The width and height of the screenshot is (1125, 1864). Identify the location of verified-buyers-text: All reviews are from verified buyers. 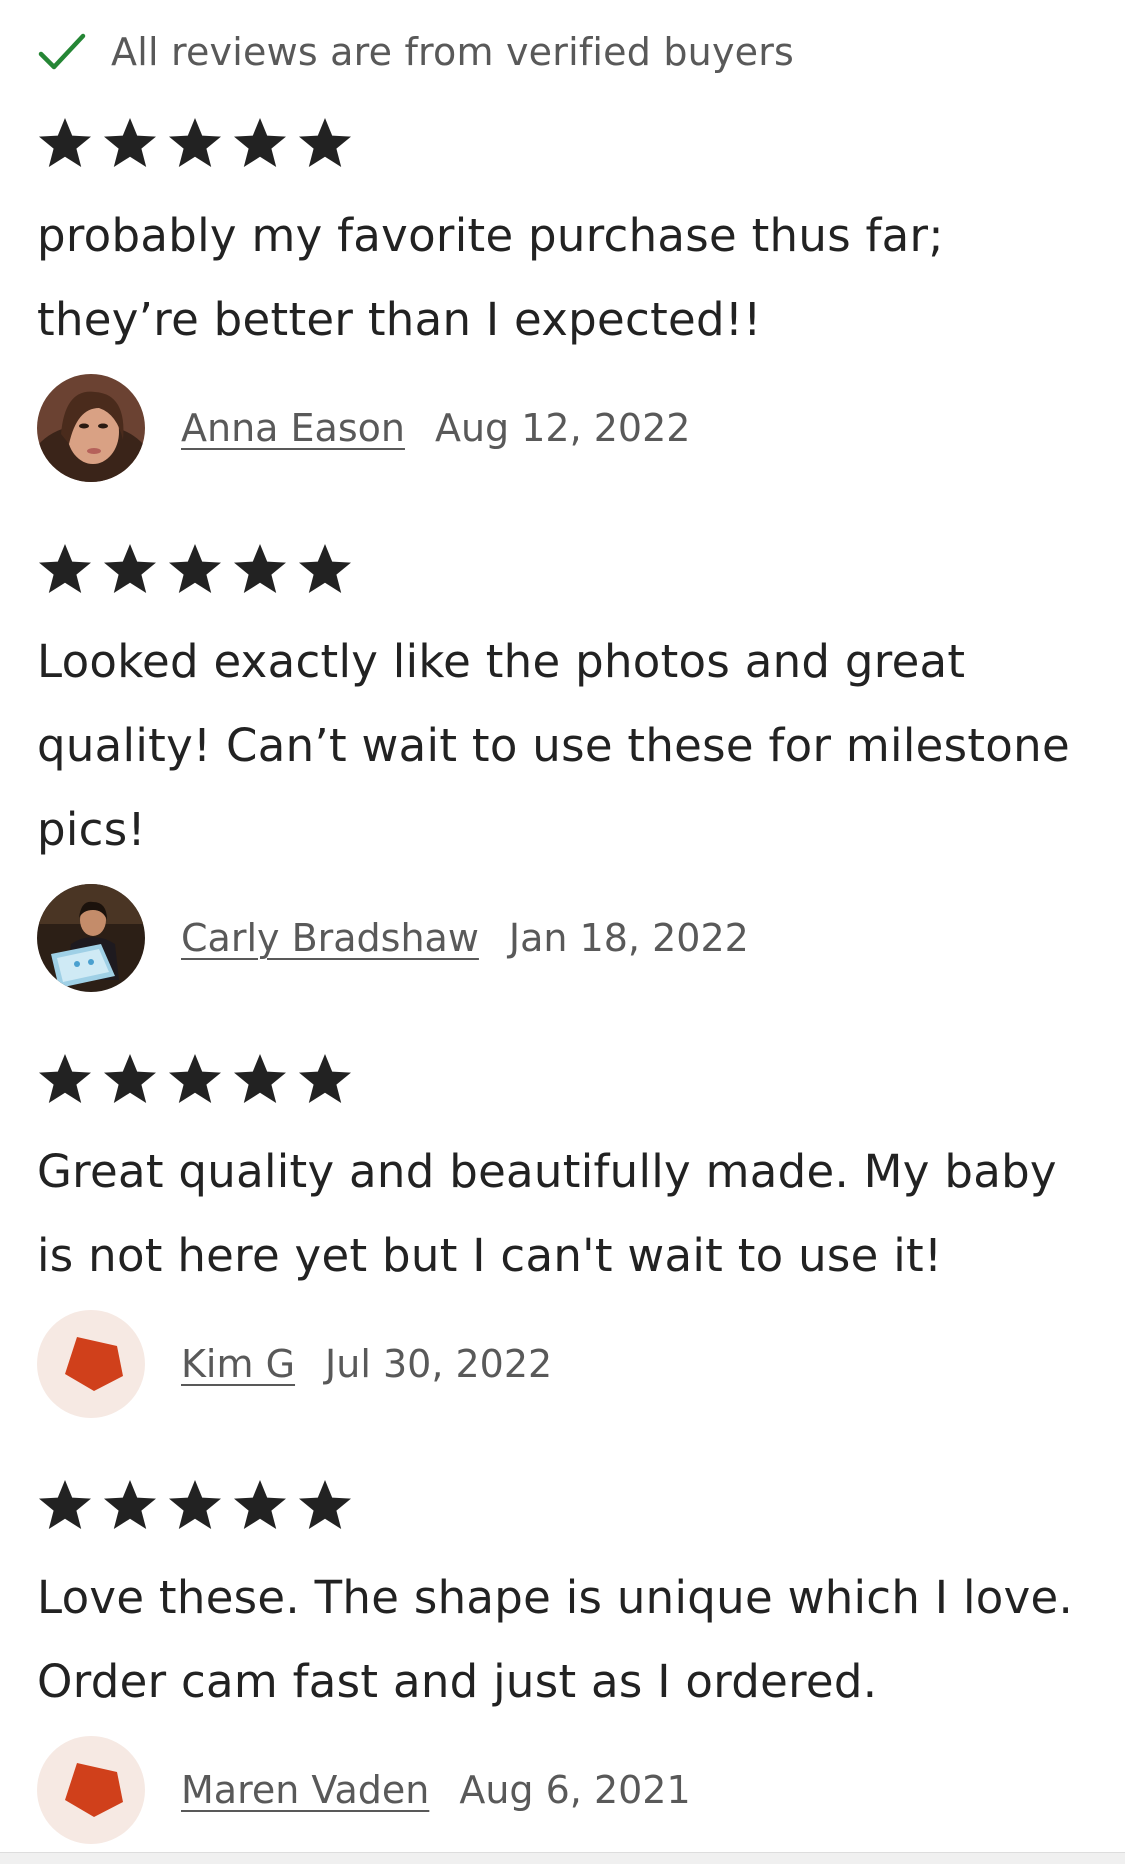
(453, 52).